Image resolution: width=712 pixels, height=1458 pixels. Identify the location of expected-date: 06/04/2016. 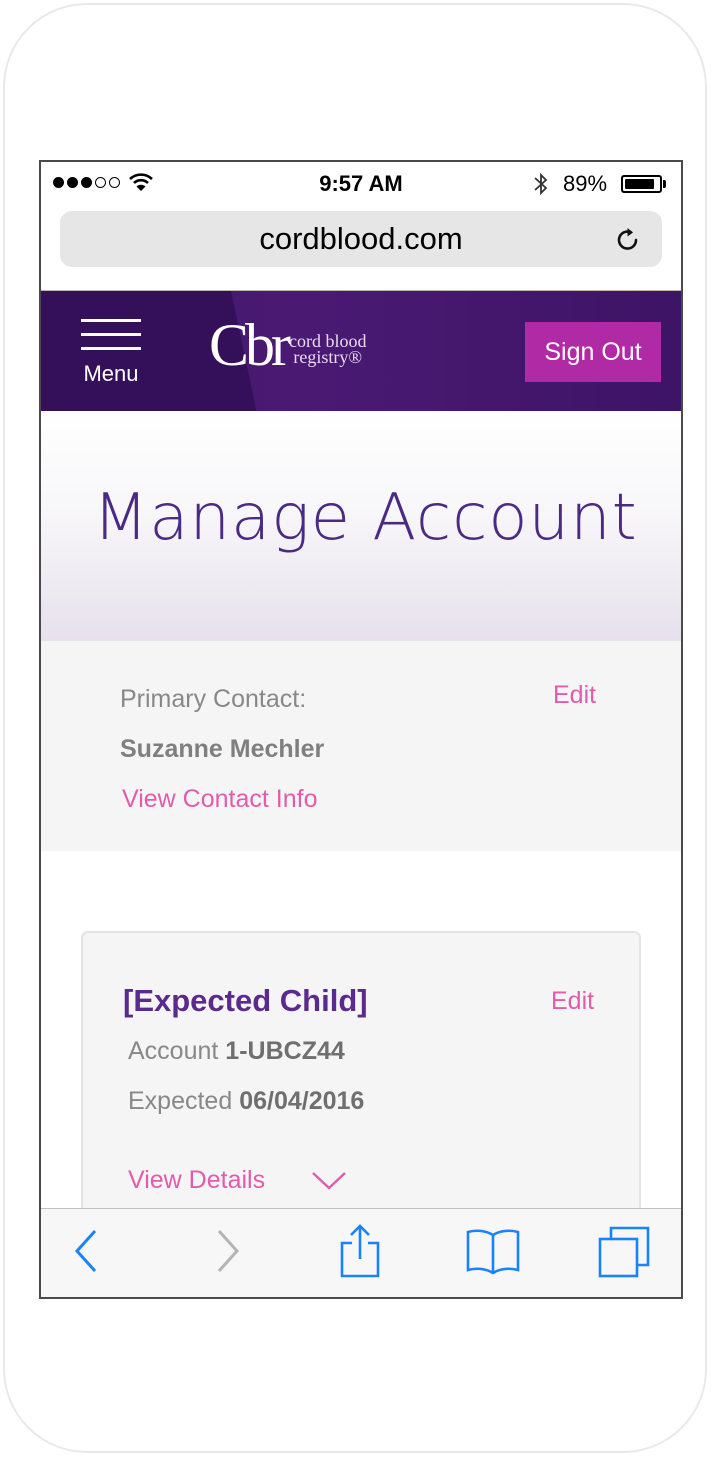
(302, 1101).